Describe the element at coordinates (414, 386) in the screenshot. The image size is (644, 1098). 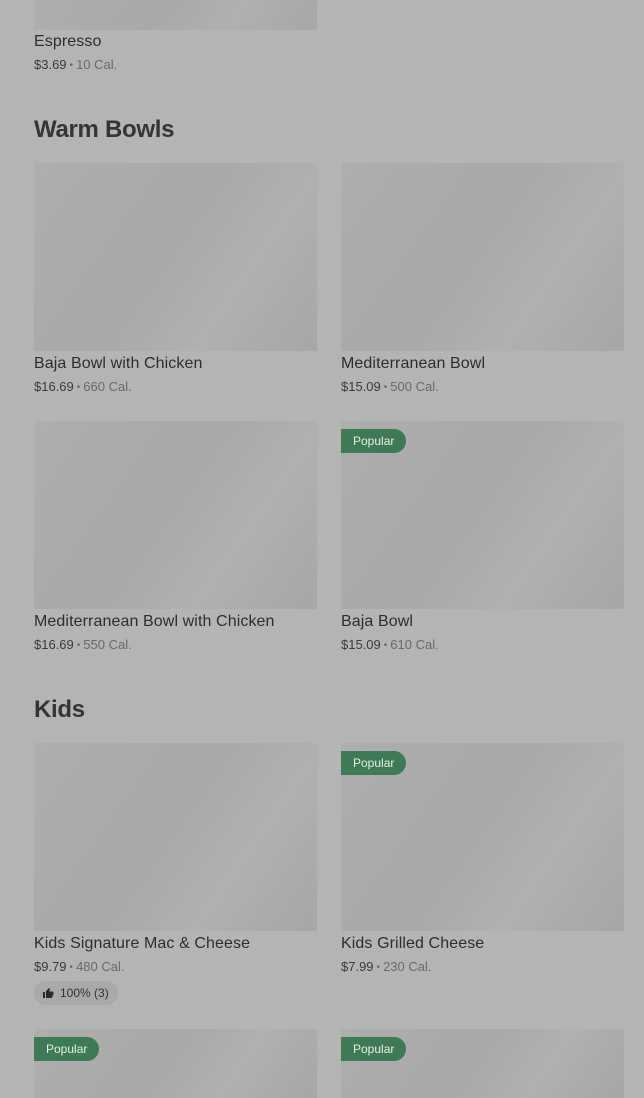
I see `item-calories: 500 Cal.` at that location.